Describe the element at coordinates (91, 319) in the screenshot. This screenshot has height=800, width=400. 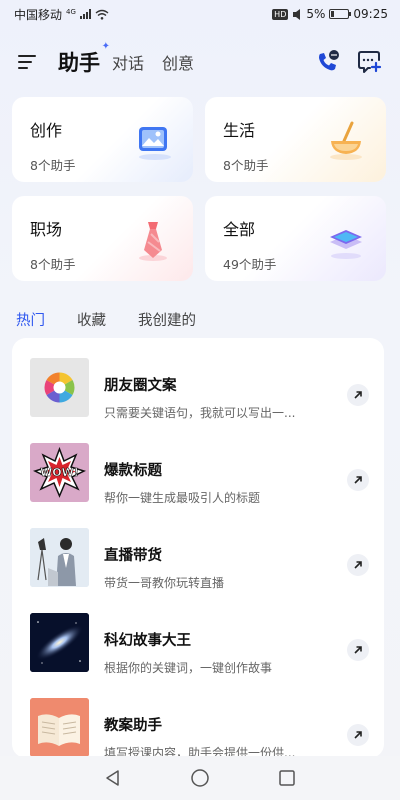
I see `tab-favorites: 收藏` at that location.